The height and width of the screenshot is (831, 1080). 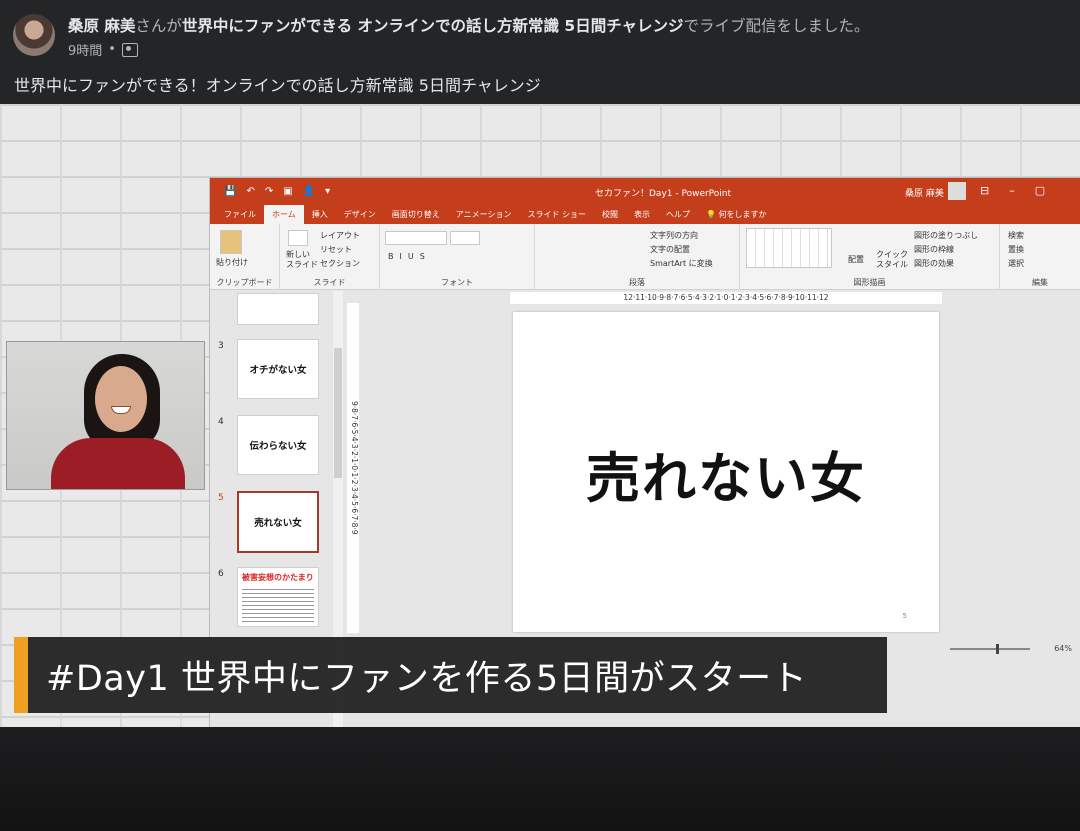 I want to click on tab-review: 校閲, so click(x=610, y=214).